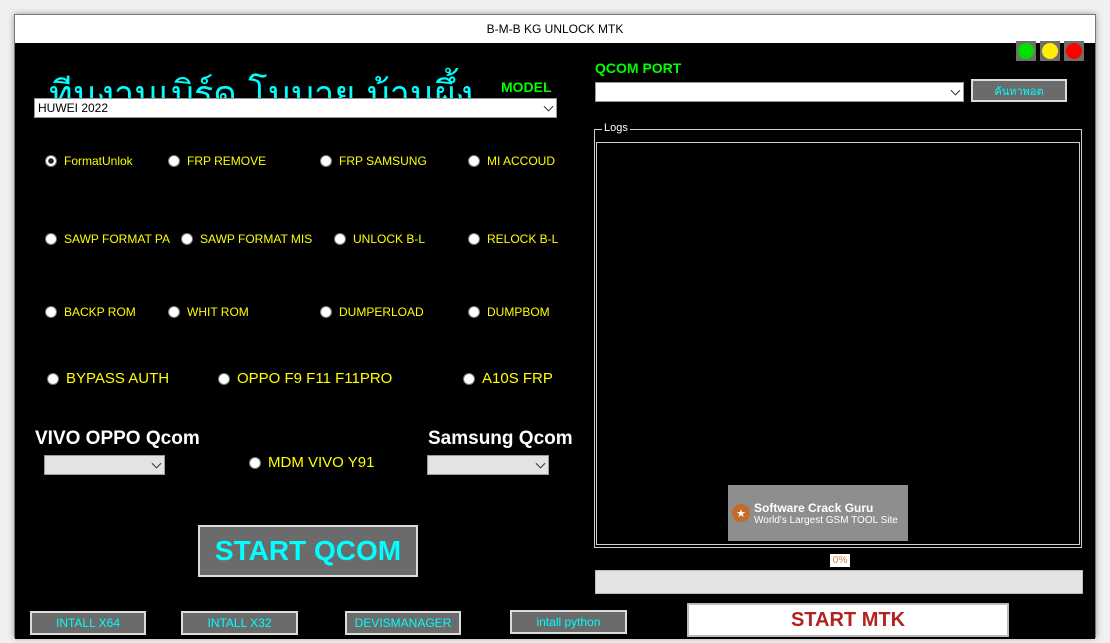 This screenshot has height=643, width=1110. I want to click on radio-frp-remove: FRP REMOVE, so click(217, 161).